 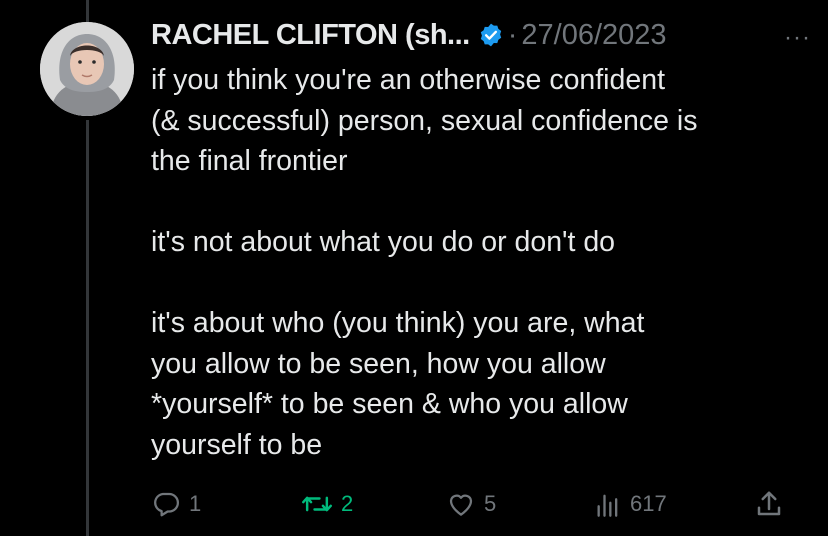 I want to click on reply-button: 1, so click(x=176, y=504).